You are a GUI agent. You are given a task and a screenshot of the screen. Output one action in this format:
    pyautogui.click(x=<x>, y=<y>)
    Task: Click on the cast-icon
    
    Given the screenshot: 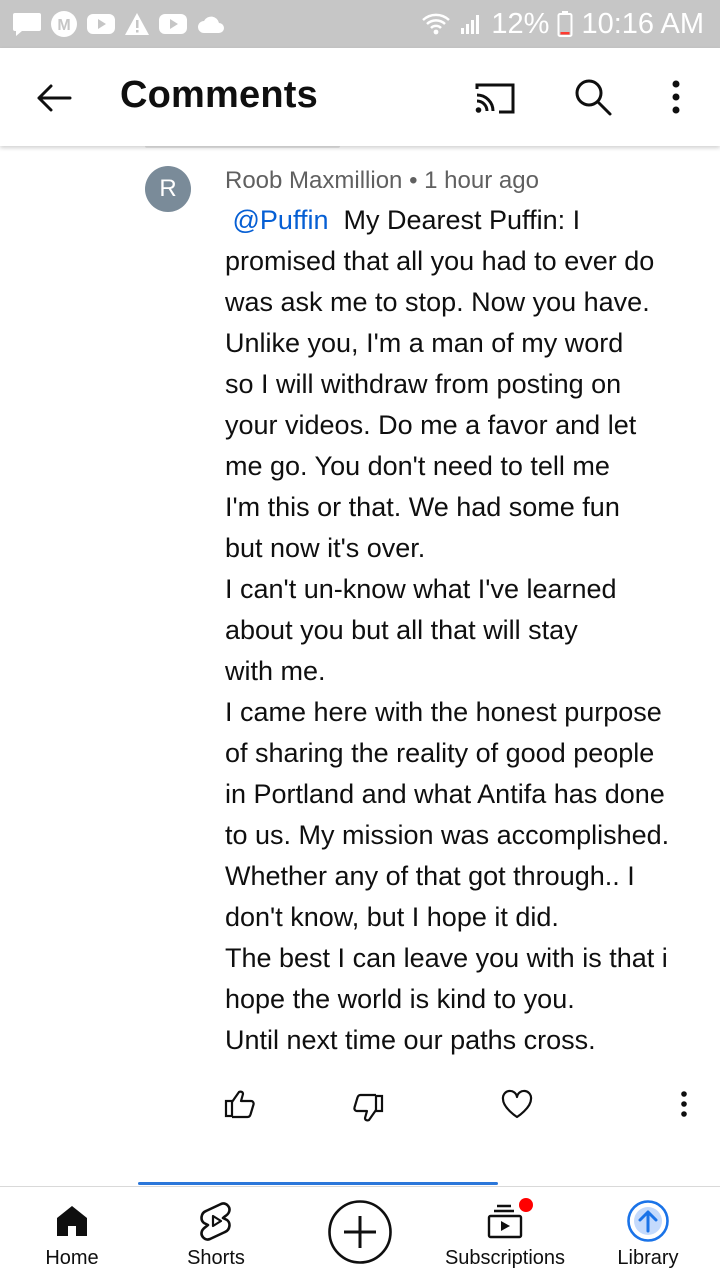 What is the action you would take?
    pyautogui.click(x=495, y=98)
    